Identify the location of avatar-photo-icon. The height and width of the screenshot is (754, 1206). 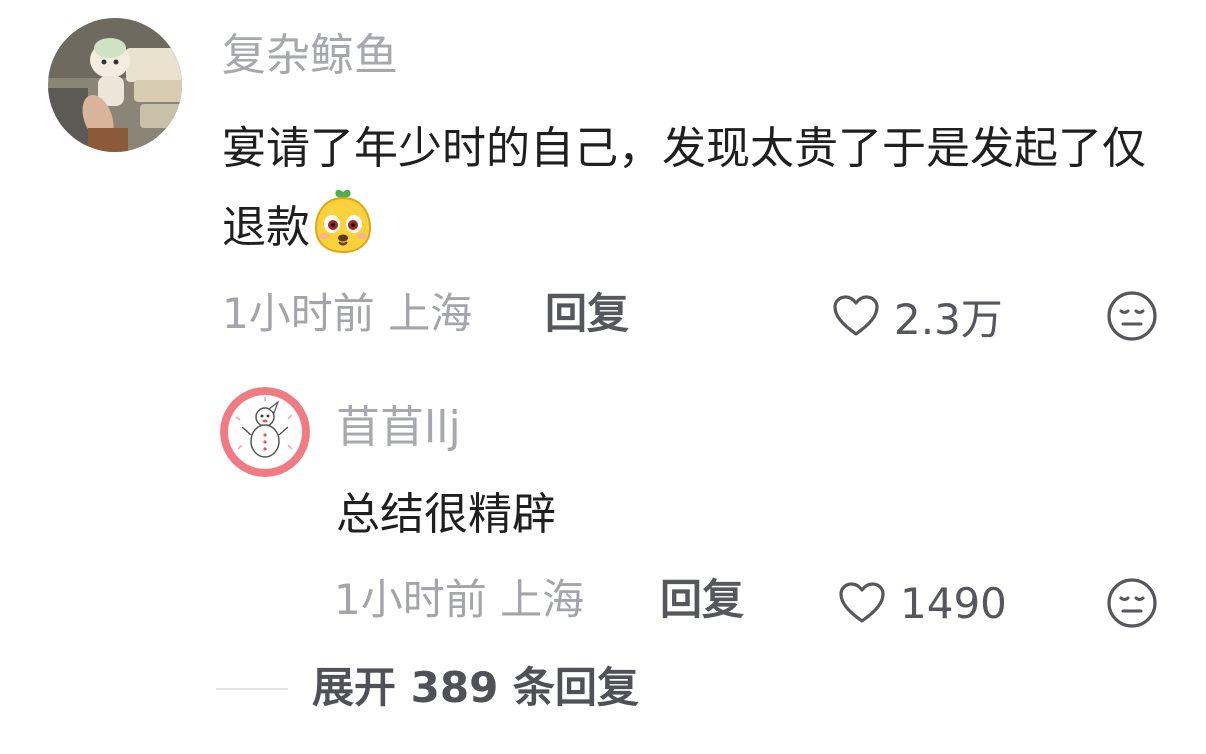
(115, 85).